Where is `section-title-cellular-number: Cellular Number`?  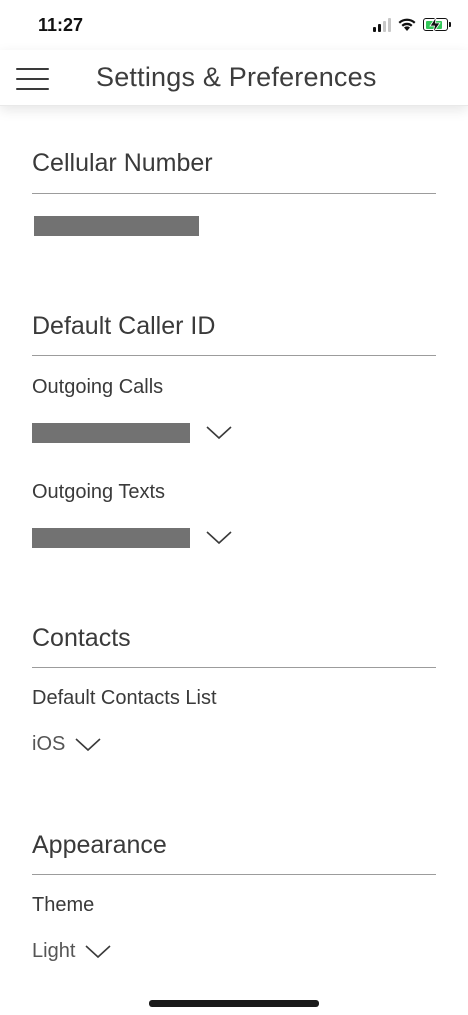 section-title-cellular-number: Cellular Number is located at coordinates (122, 163).